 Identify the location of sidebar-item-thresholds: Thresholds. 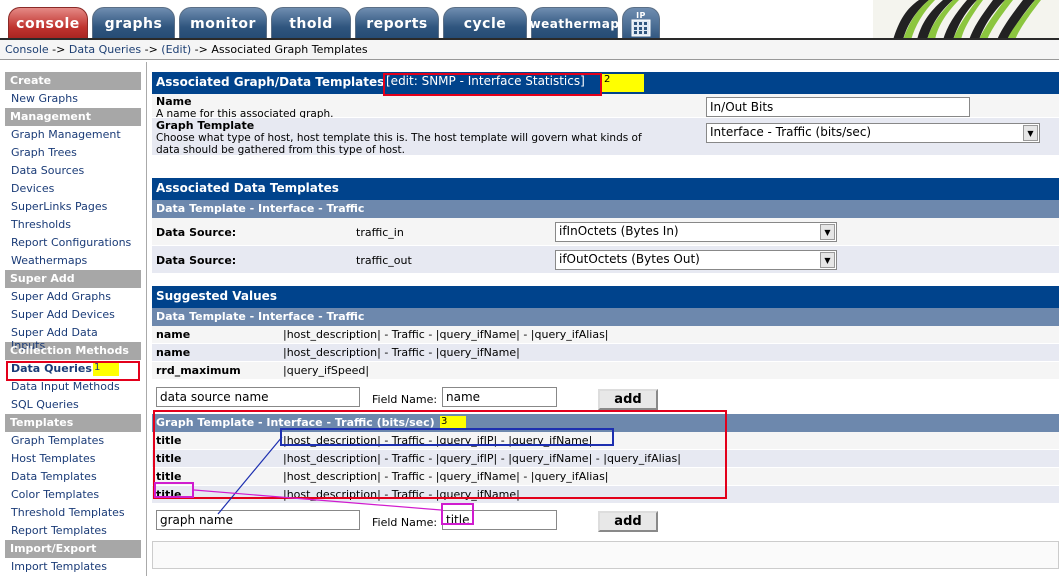
(73, 225).